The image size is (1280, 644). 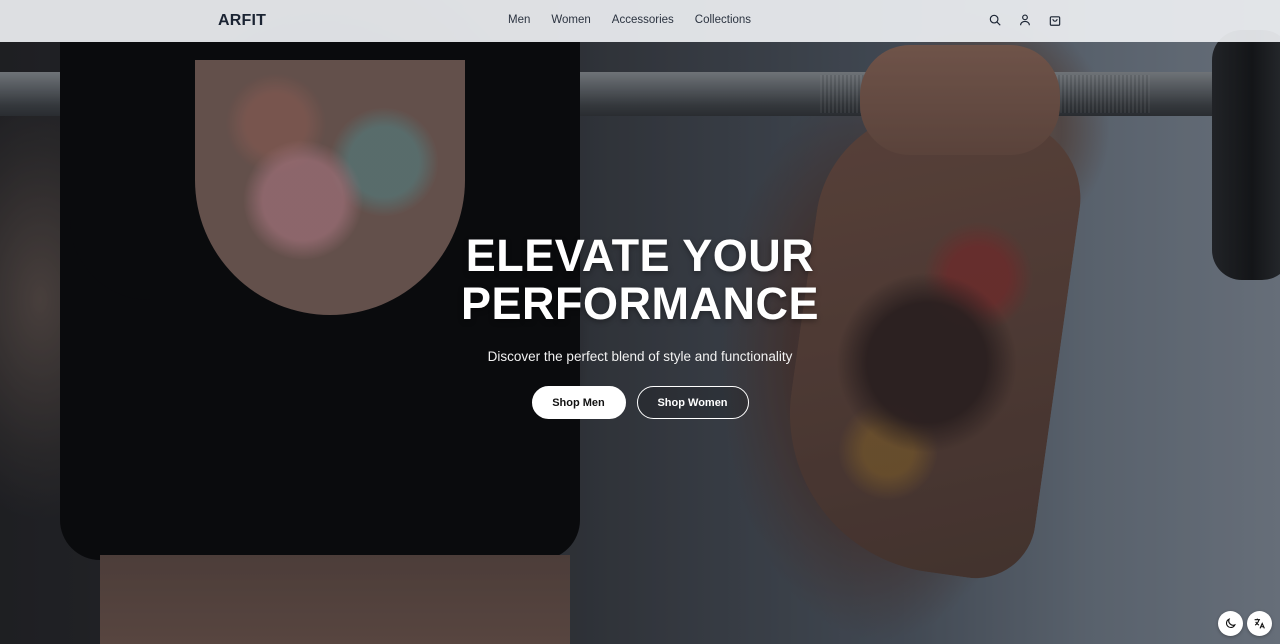 I want to click on hero-title: ELEVATE YOUR PERFORMANCE, so click(x=640, y=280).